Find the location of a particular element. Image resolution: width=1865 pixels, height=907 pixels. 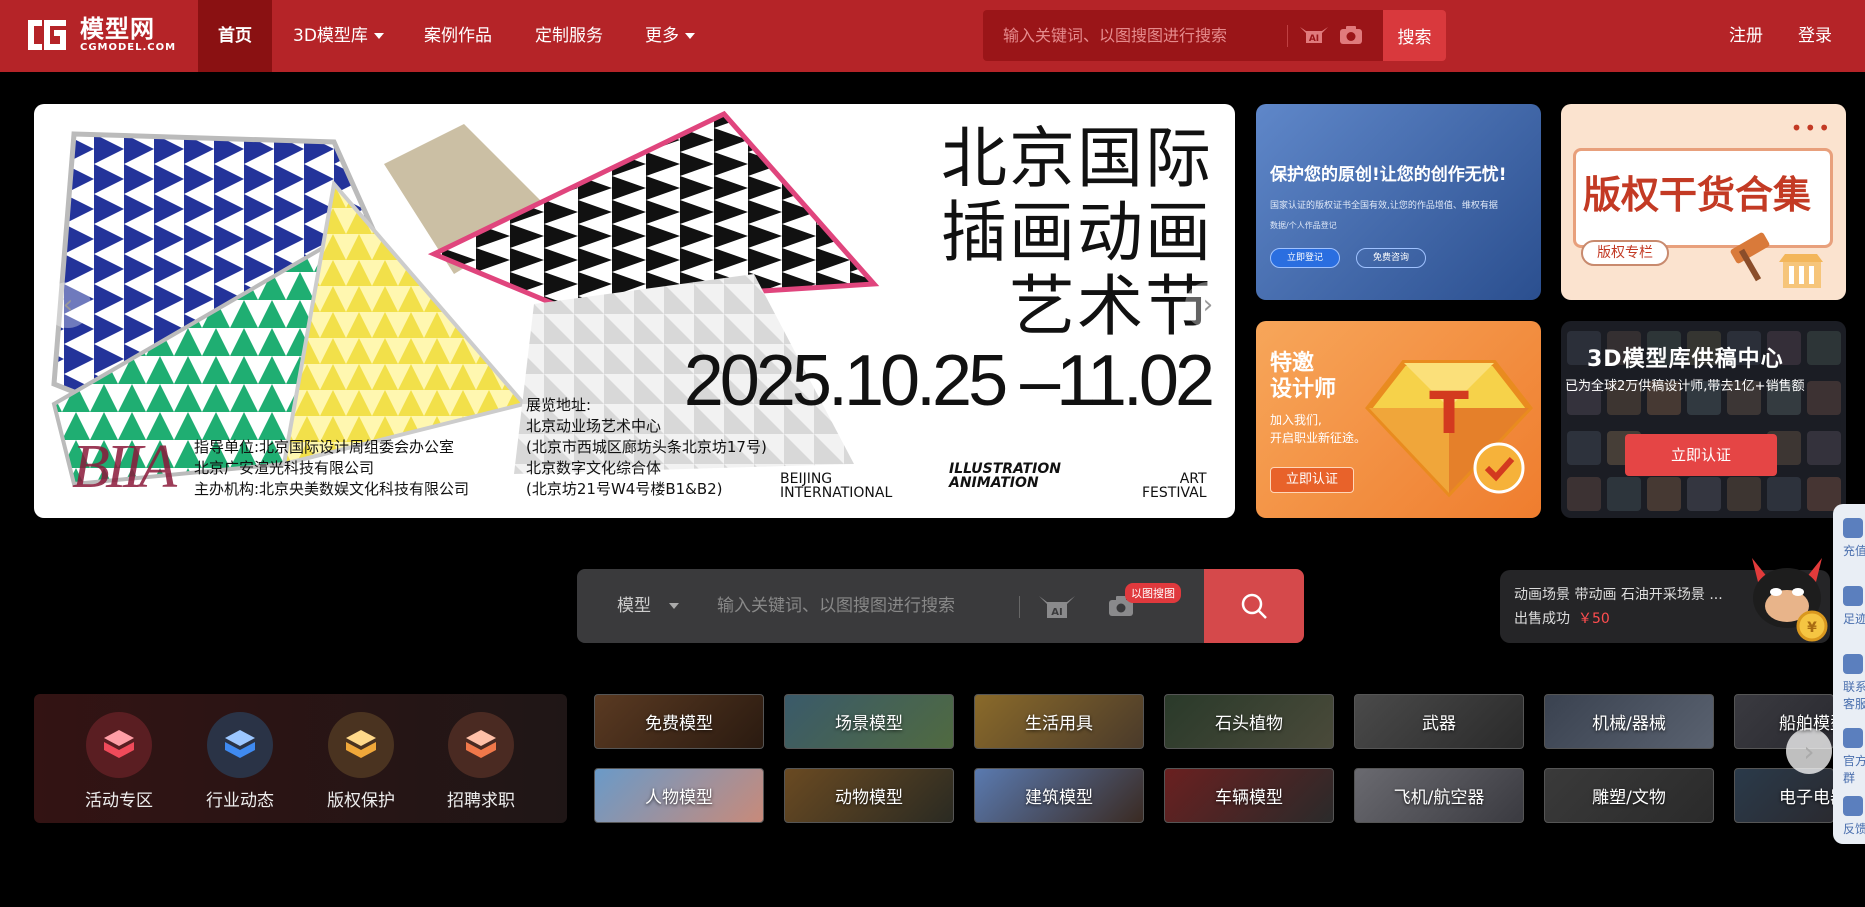

quick-link-industry-news: 行业动态 is located at coordinates (240, 761).